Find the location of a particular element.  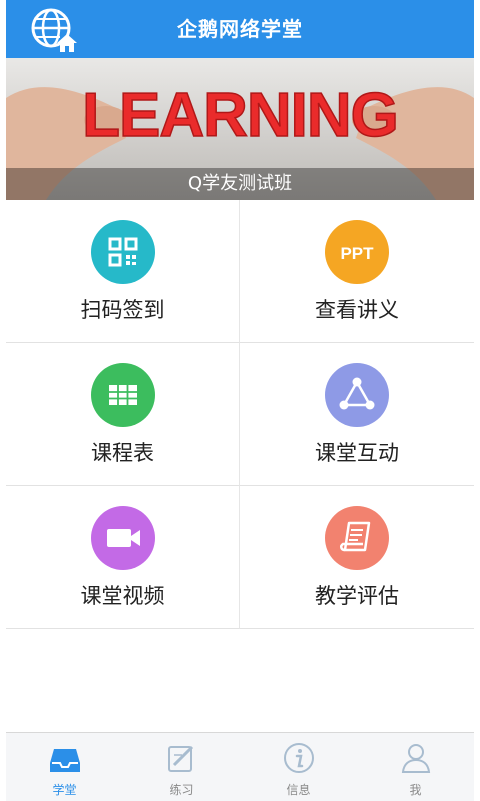

tab-me: 我 is located at coordinates (415, 767).